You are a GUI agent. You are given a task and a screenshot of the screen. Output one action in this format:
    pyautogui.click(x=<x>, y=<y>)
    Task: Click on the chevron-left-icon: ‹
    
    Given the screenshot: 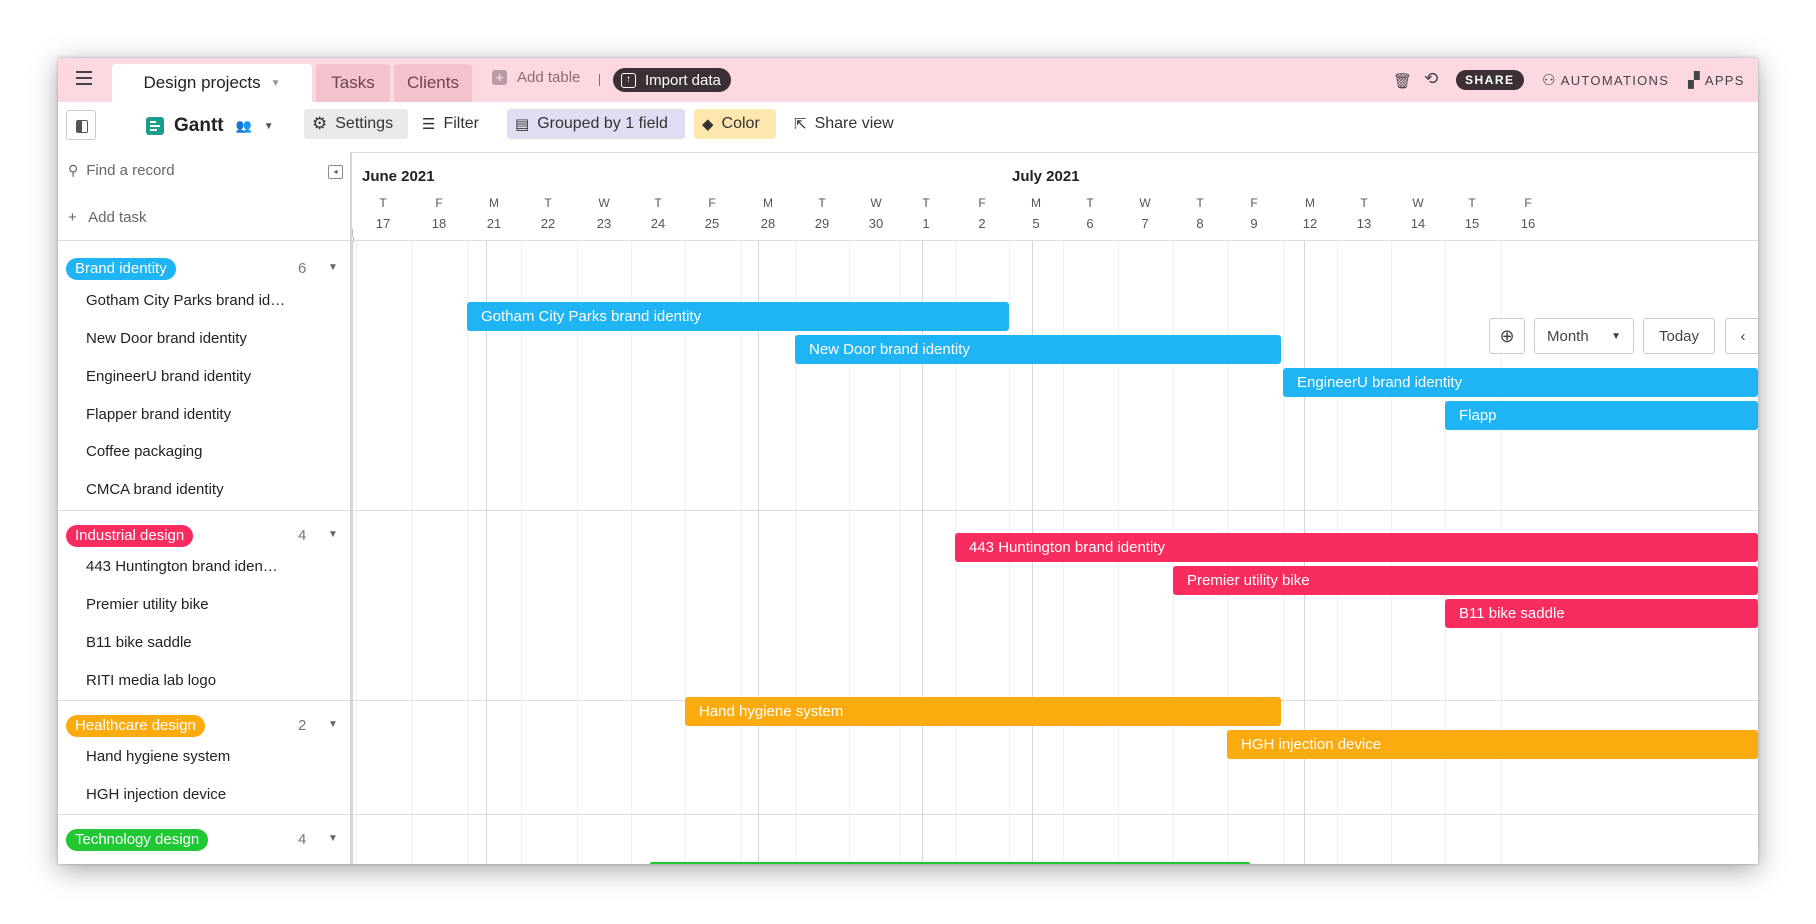 What is the action you would take?
    pyautogui.click(x=1743, y=336)
    